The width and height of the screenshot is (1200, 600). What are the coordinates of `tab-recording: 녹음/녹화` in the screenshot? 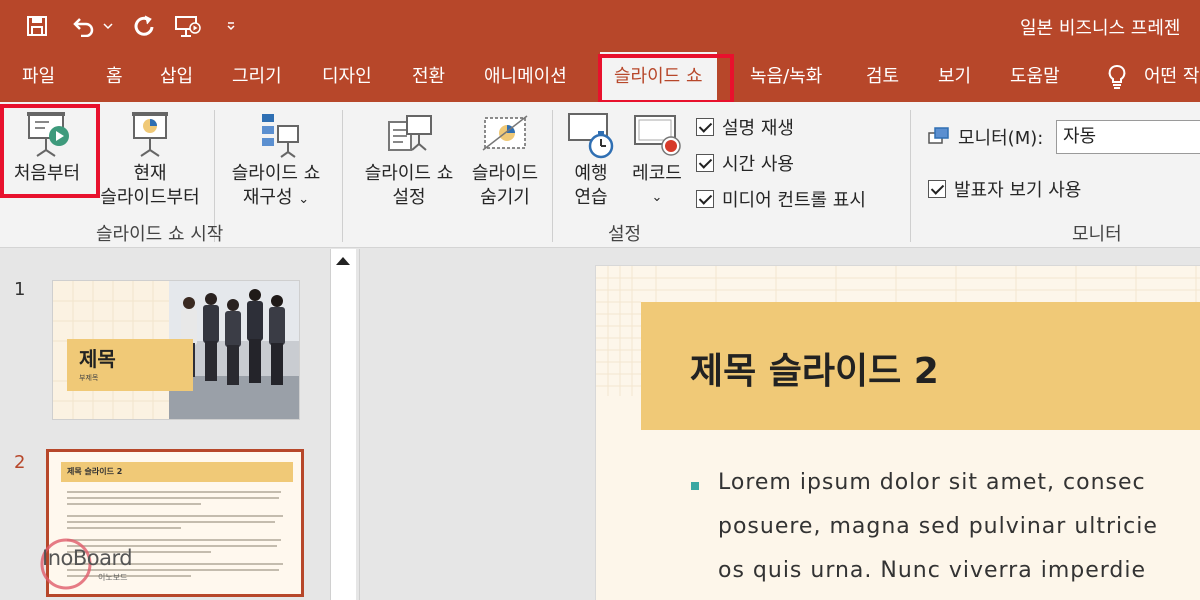 It's located at (786, 77).